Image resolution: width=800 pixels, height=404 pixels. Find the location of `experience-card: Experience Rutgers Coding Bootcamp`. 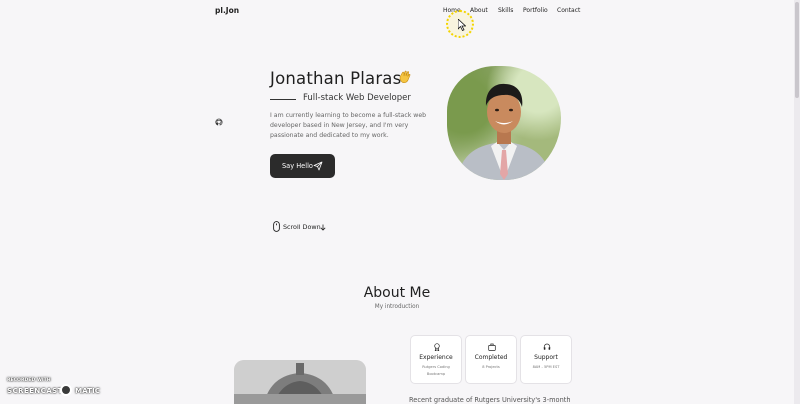

experience-card: Experience Rutgers Coding Bootcamp is located at coordinates (436, 359).